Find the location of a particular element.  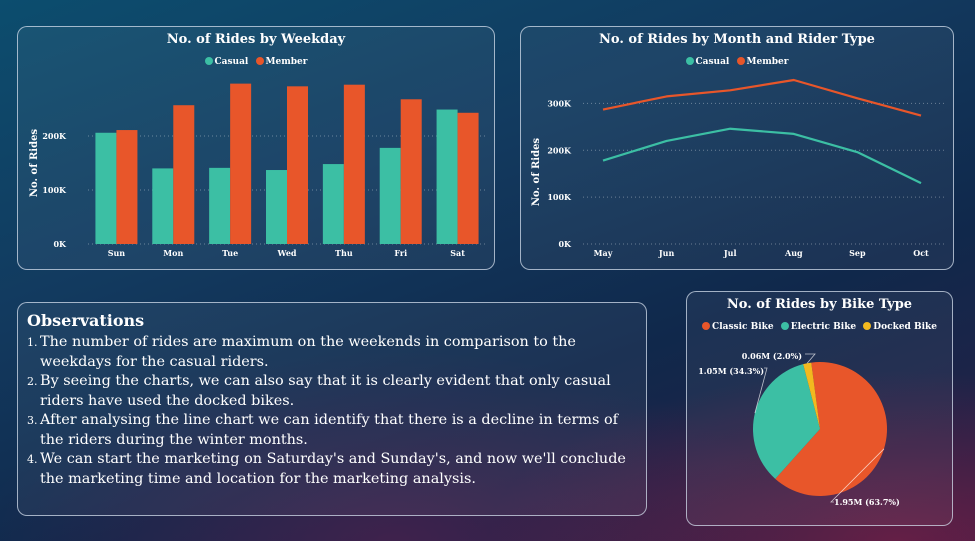

bar-member-wed is located at coordinates (297, 165).